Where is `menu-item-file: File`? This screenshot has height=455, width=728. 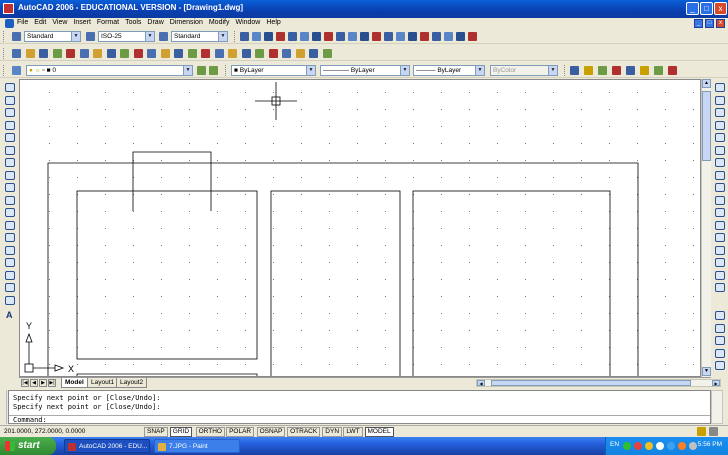 menu-item-file: File is located at coordinates (22, 22).